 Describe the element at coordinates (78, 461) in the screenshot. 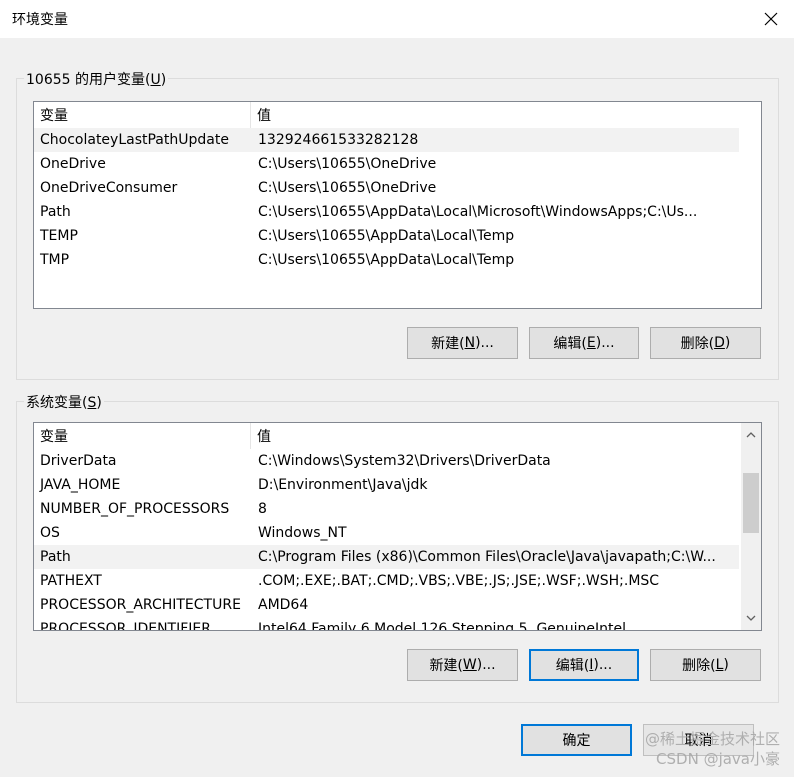

I see `variable-name-cell: DriverData` at that location.